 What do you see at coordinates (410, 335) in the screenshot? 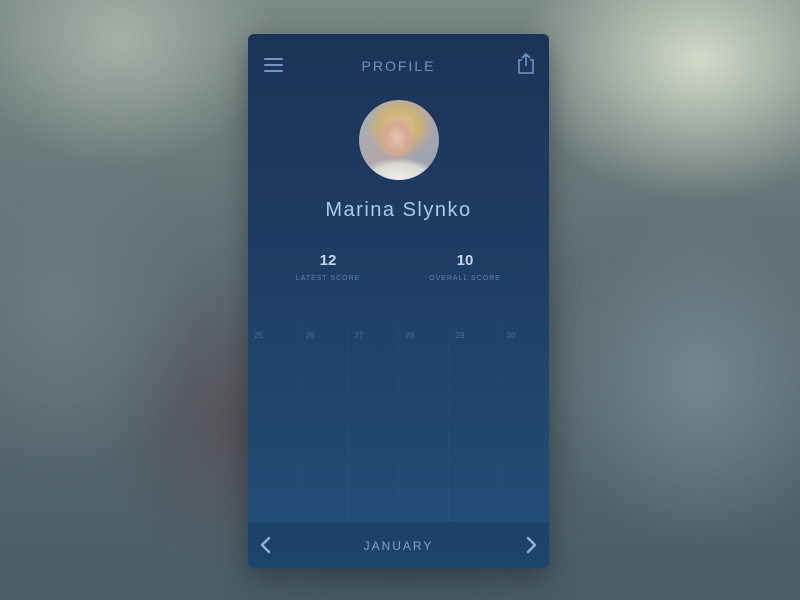
I see `day-label: 28` at bounding box center [410, 335].